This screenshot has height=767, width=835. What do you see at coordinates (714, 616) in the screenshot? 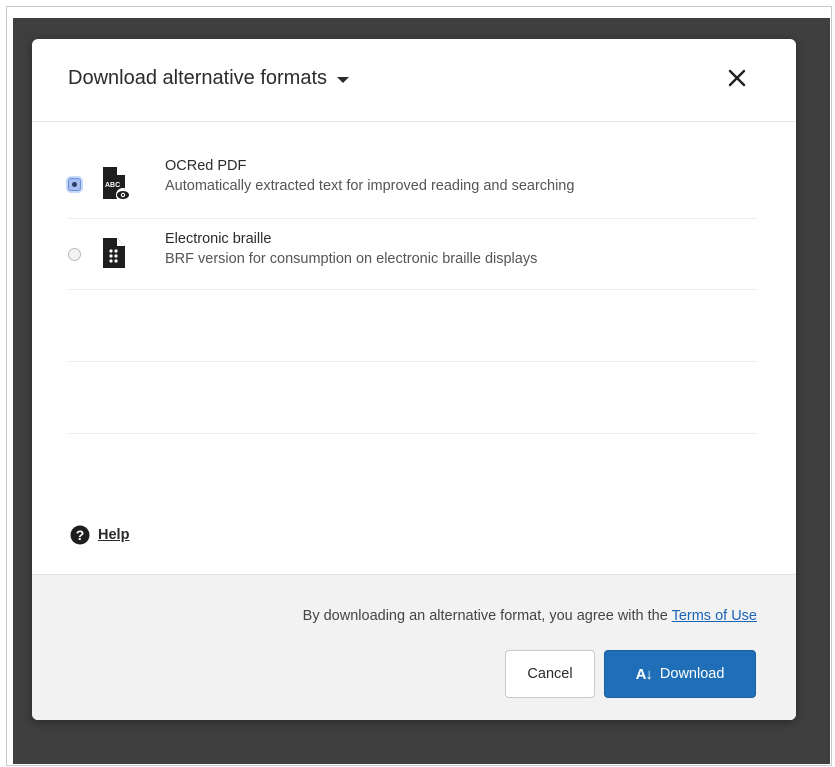
I see `terms-of-use-link: Terms of Use` at bounding box center [714, 616].